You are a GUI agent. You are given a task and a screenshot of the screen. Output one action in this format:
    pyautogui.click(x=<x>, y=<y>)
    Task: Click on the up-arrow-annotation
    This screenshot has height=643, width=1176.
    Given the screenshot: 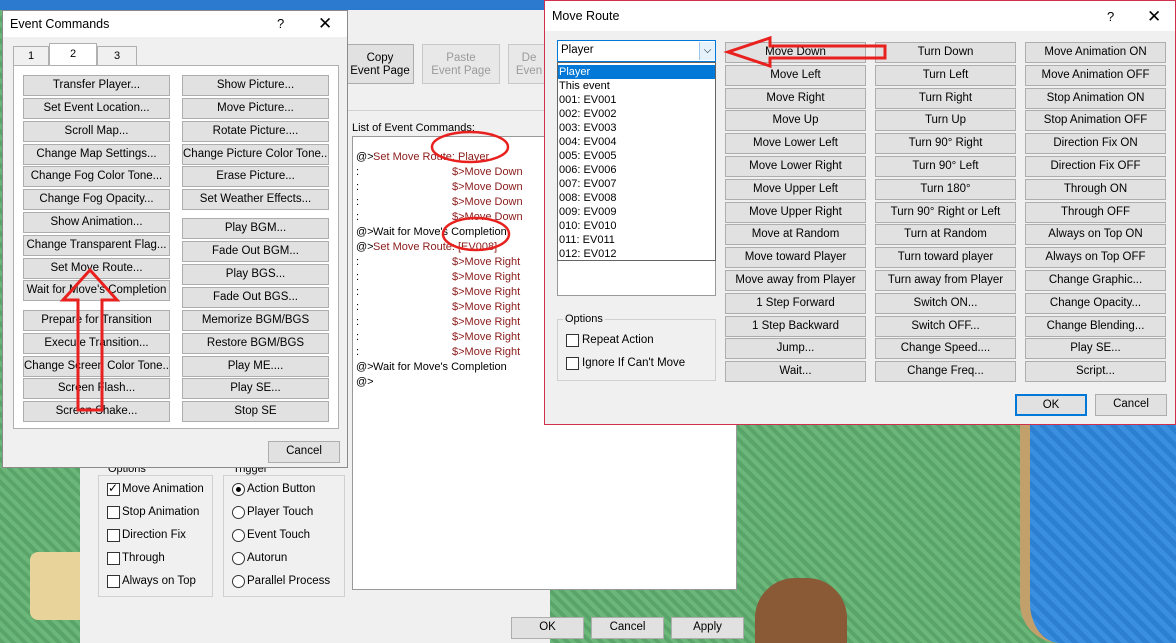 What is the action you would take?
    pyautogui.click(x=90, y=339)
    